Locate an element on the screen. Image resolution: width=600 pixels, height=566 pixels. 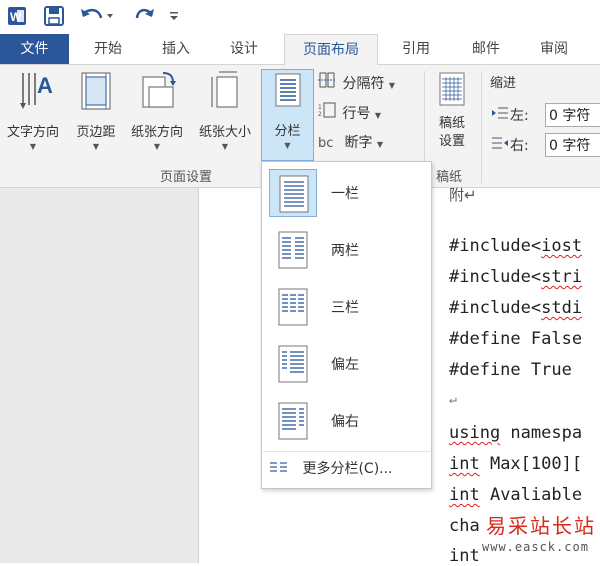
misspelled-word: stri is located at coordinates (562, 277).